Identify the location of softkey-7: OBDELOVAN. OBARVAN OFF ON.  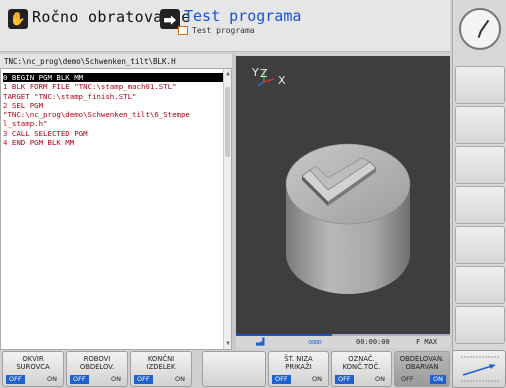
(422, 369).